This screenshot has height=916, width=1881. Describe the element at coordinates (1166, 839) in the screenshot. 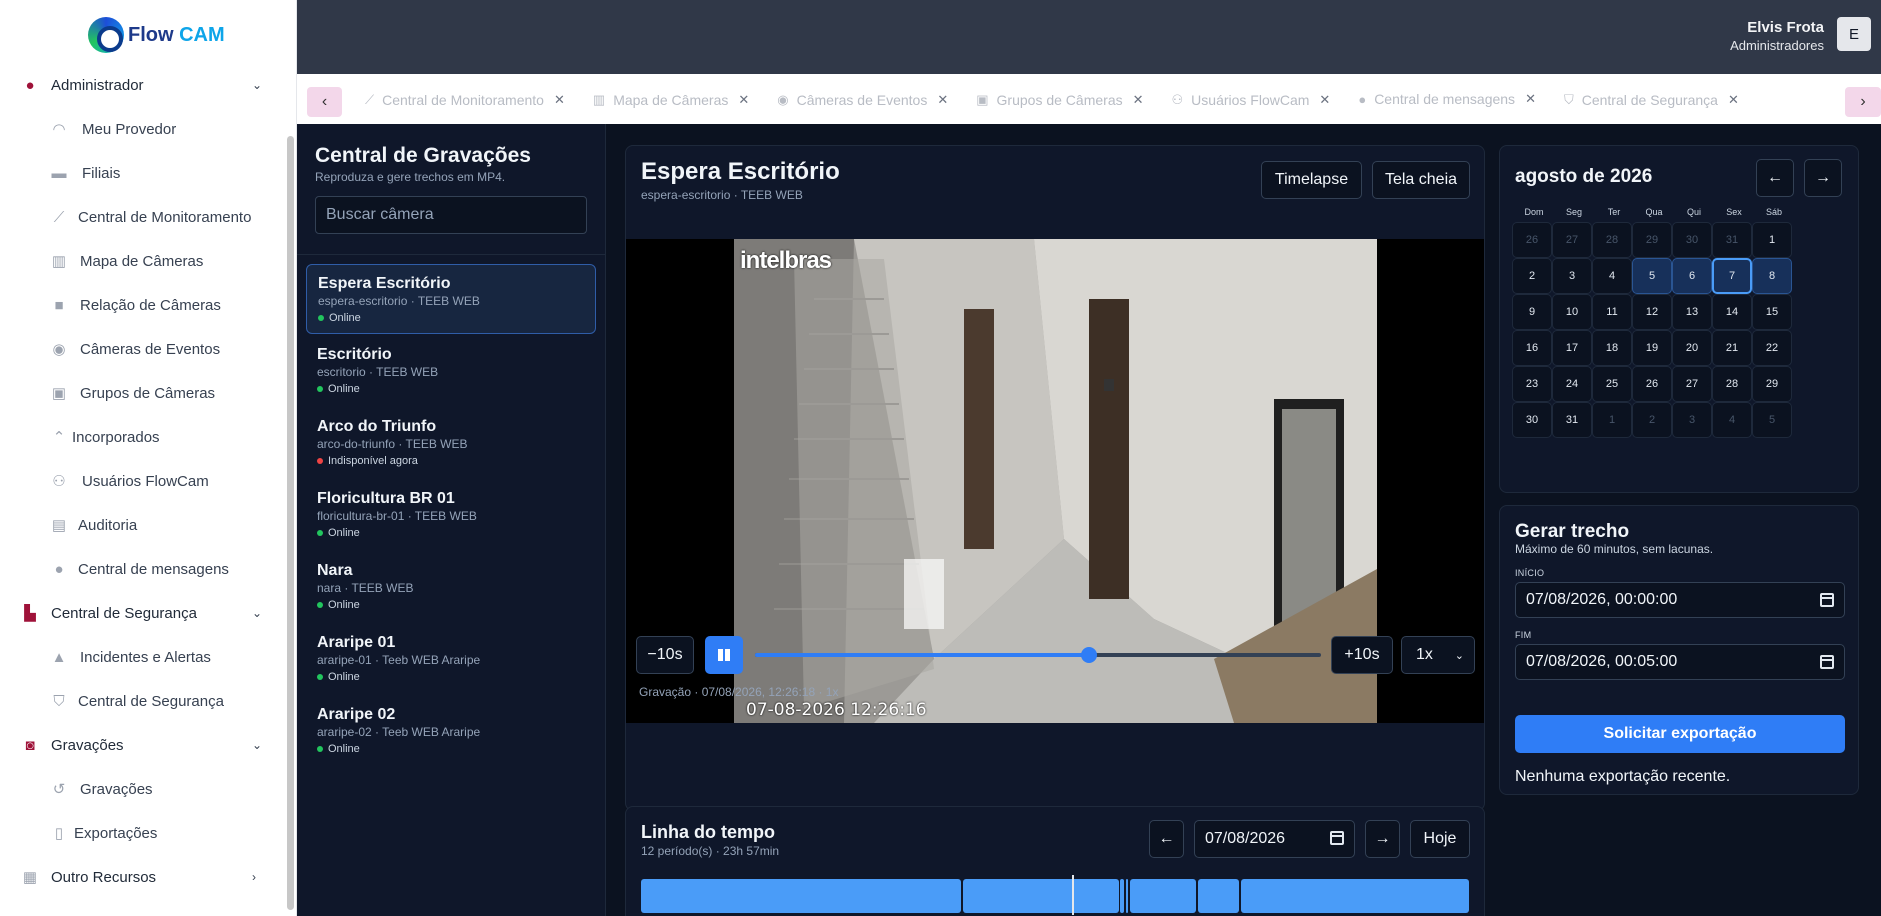

I see `timeline-prev-day-button: ←` at that location.